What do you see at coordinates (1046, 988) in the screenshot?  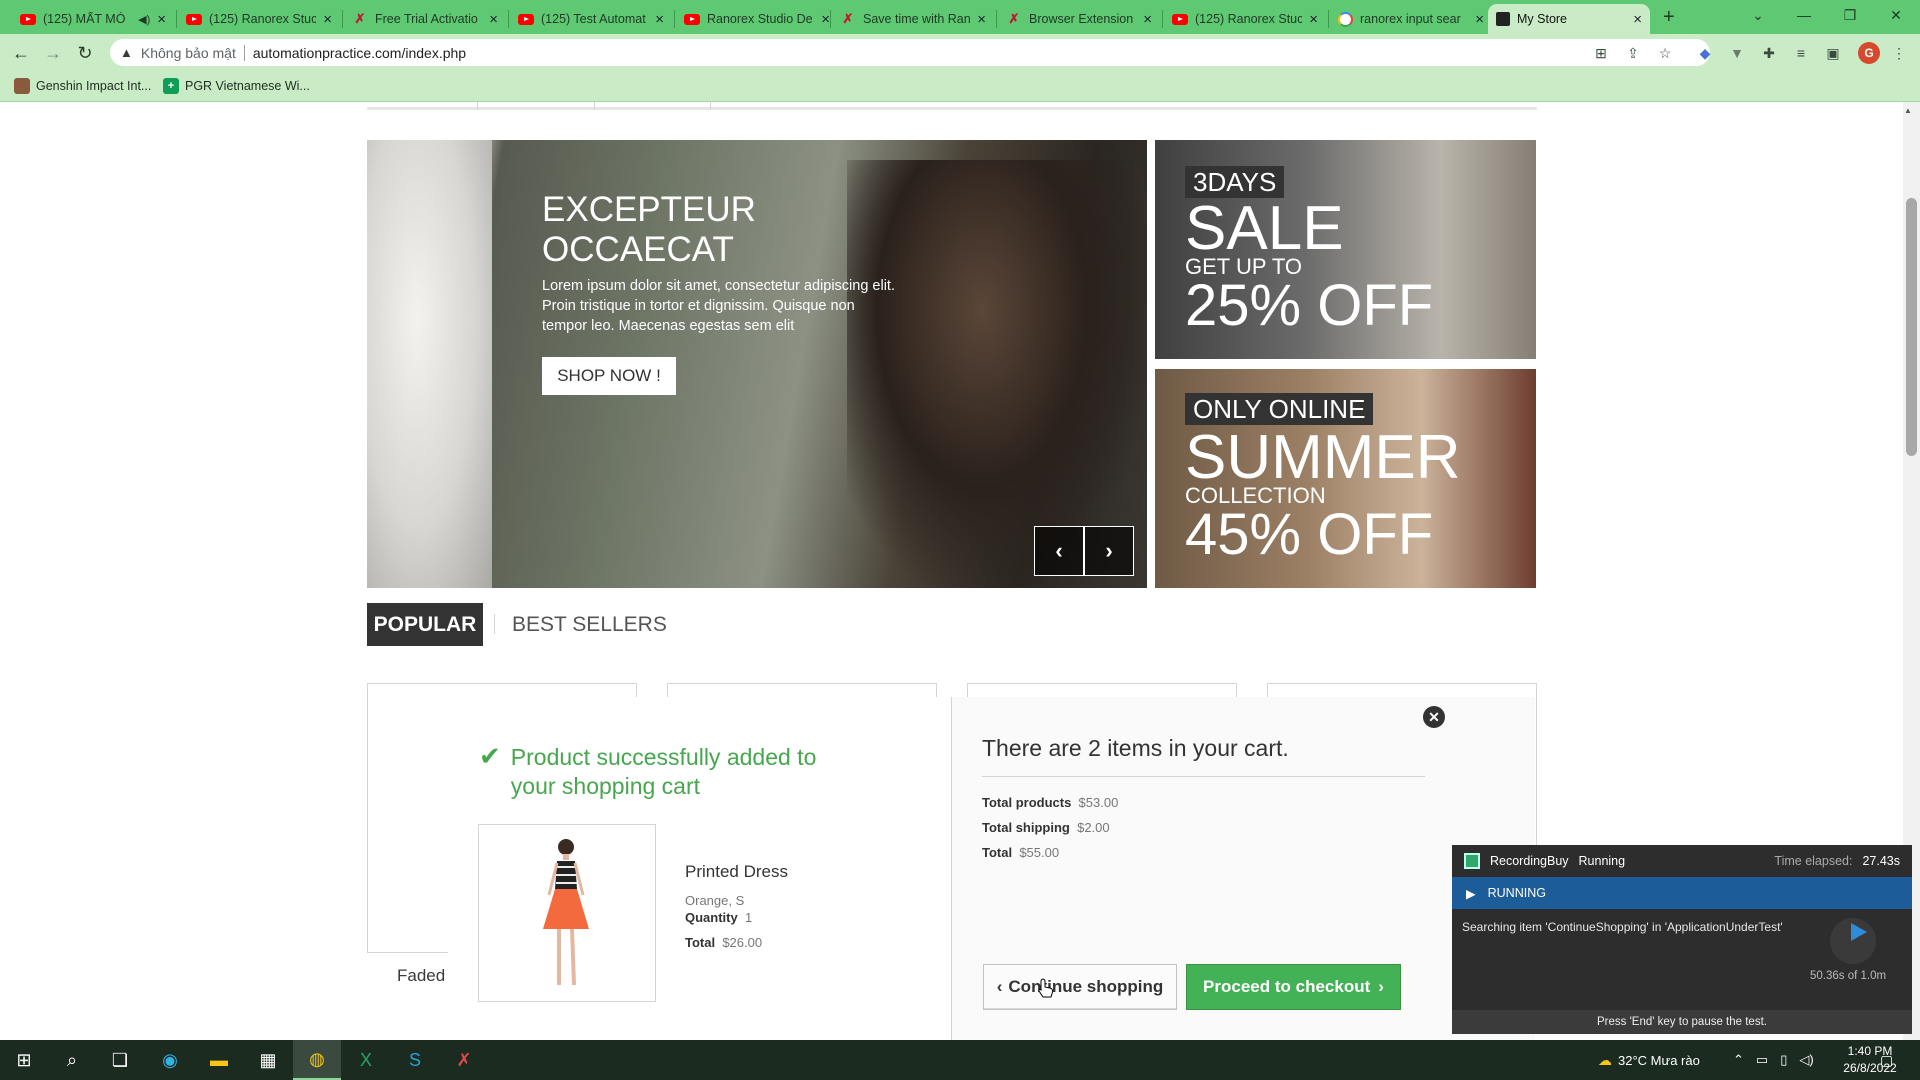 I see `mouse-cursor-icon` at bounding box center [1046, 988].